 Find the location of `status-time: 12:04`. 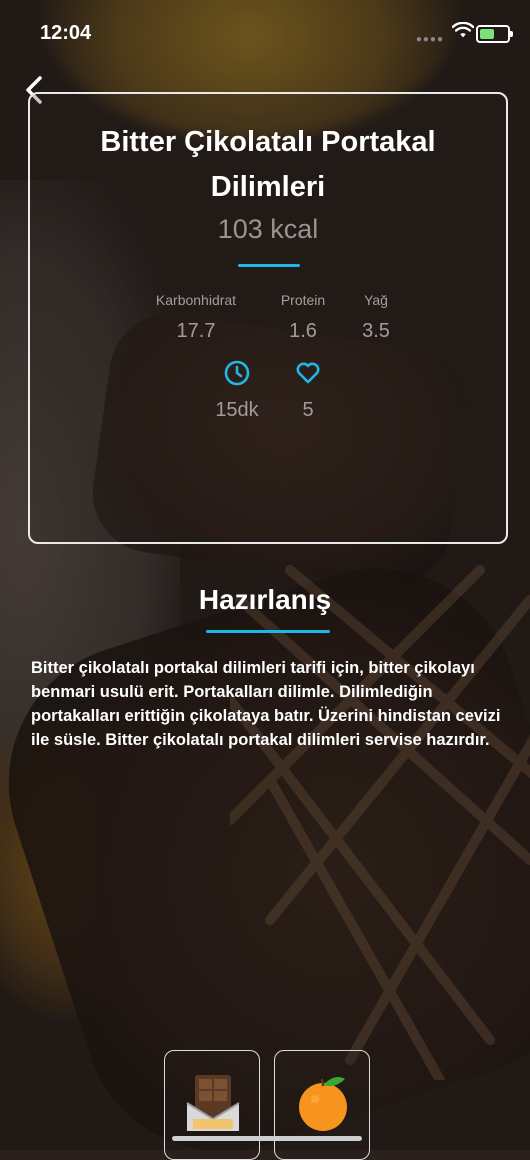

status-time: 12:04 is located at coordinates (66, 33).